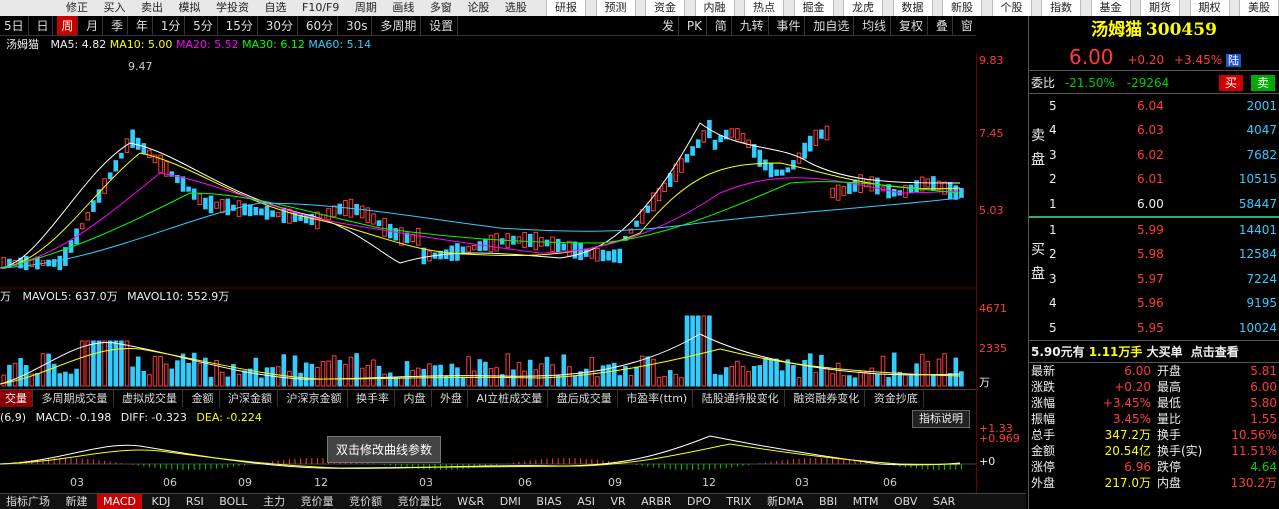 Image resolution: width=1279 pixels, height=509 pixels. What do you see at coordinates (488, 346) in the screenshot?
I see `volume-chart` at bounding box center [488, 346].